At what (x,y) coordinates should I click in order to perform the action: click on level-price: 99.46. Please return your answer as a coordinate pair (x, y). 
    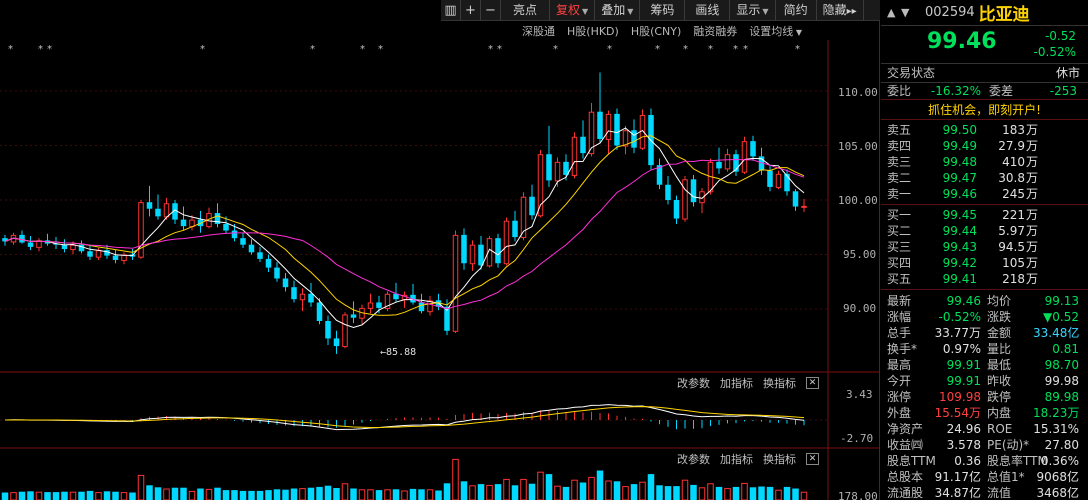
    Looking at the image, I should click on (959, 194).